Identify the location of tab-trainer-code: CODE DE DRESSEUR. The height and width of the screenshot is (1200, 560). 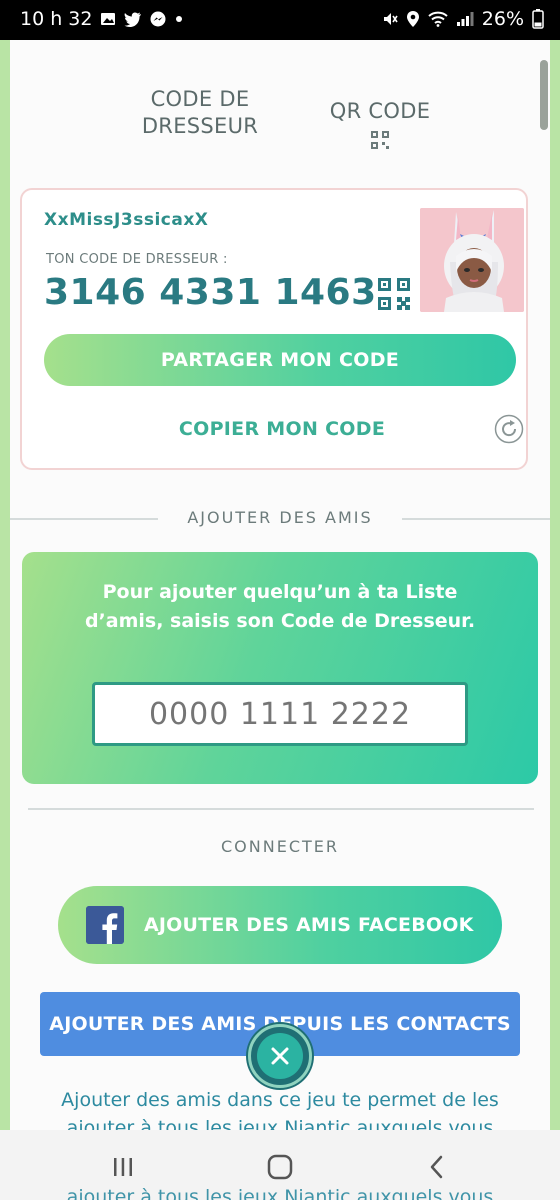
(200, 113).